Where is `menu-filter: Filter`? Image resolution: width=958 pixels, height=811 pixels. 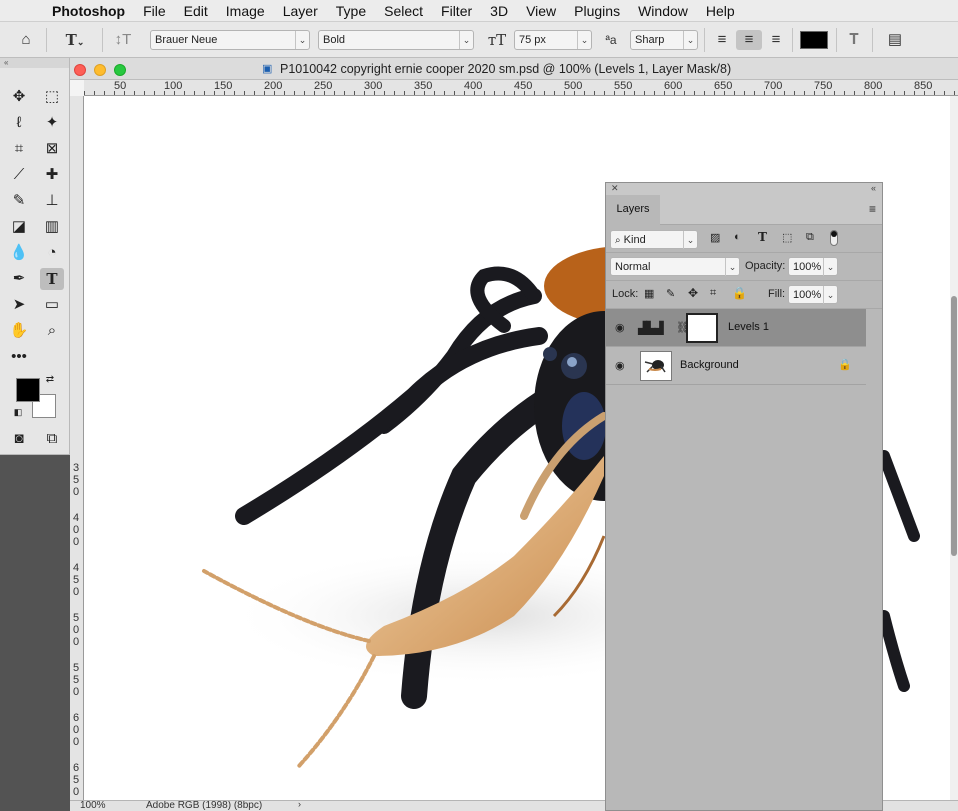 menu-filter: Filter is located at coordinates (456, 11).